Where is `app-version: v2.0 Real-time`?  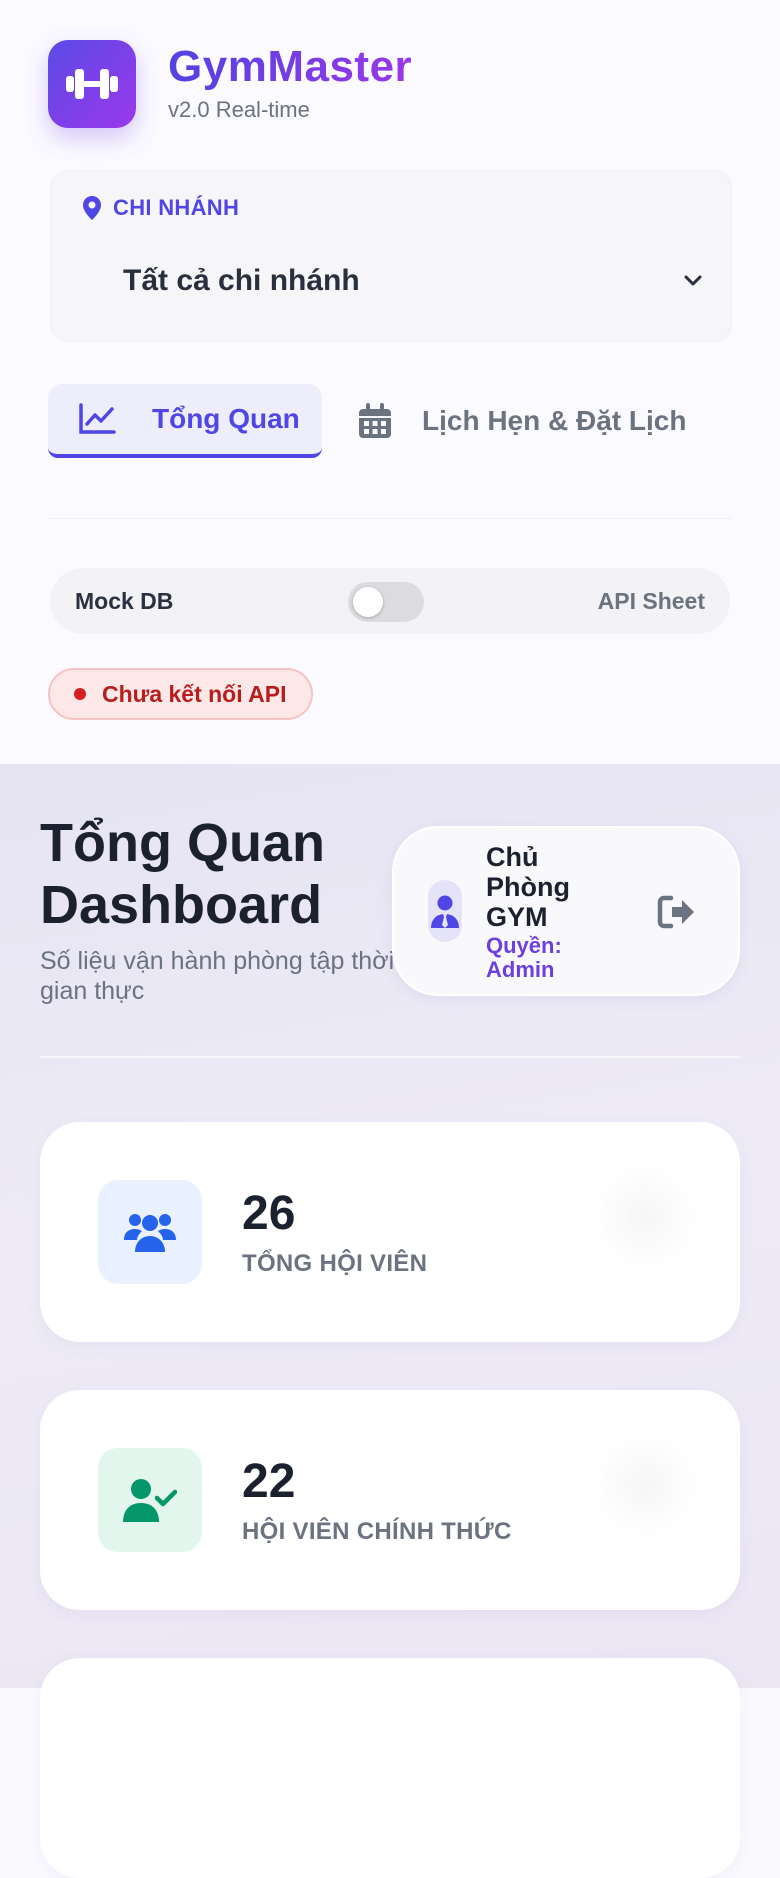 app-version: v2.0 Real-time is located at coordinates (239, 109).